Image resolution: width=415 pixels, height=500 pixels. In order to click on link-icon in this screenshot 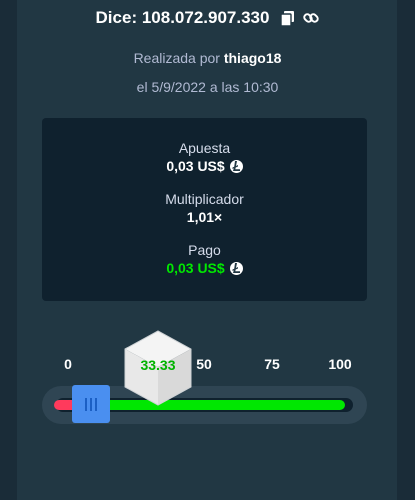, I will do `click(310, 18)`.